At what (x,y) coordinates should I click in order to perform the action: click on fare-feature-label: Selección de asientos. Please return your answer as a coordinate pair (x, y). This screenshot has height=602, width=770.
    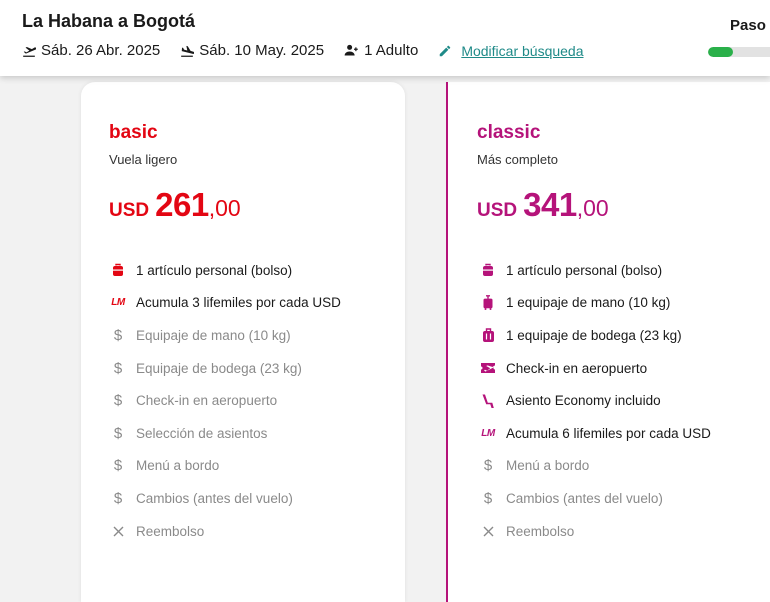
    Looking at the image, I should click on (202, 433).